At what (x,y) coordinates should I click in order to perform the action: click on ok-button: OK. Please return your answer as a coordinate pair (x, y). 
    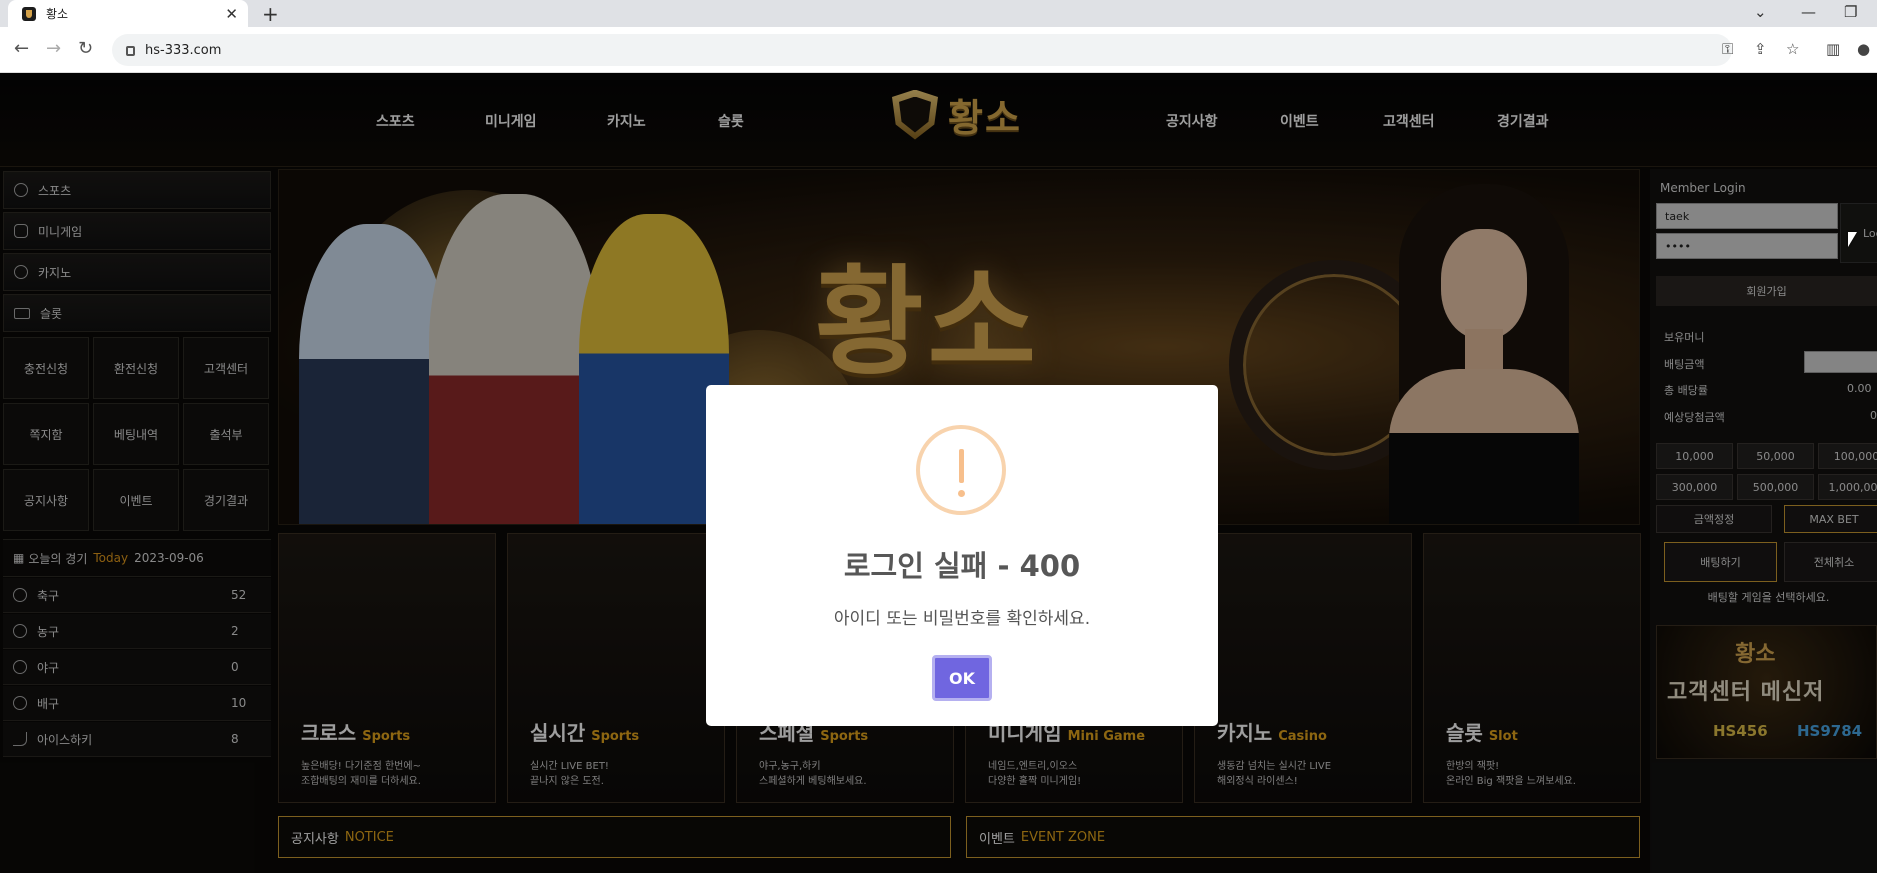
    Looking at the image, I should click on (962, 678).